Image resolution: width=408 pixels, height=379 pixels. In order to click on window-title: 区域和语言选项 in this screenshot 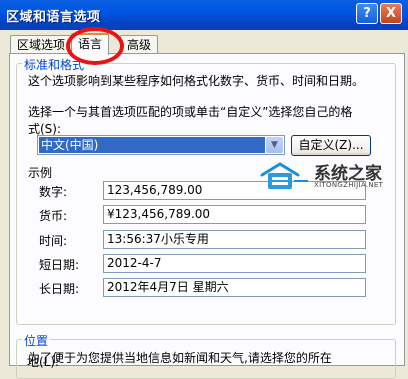, I will do `click(53, 17)`.